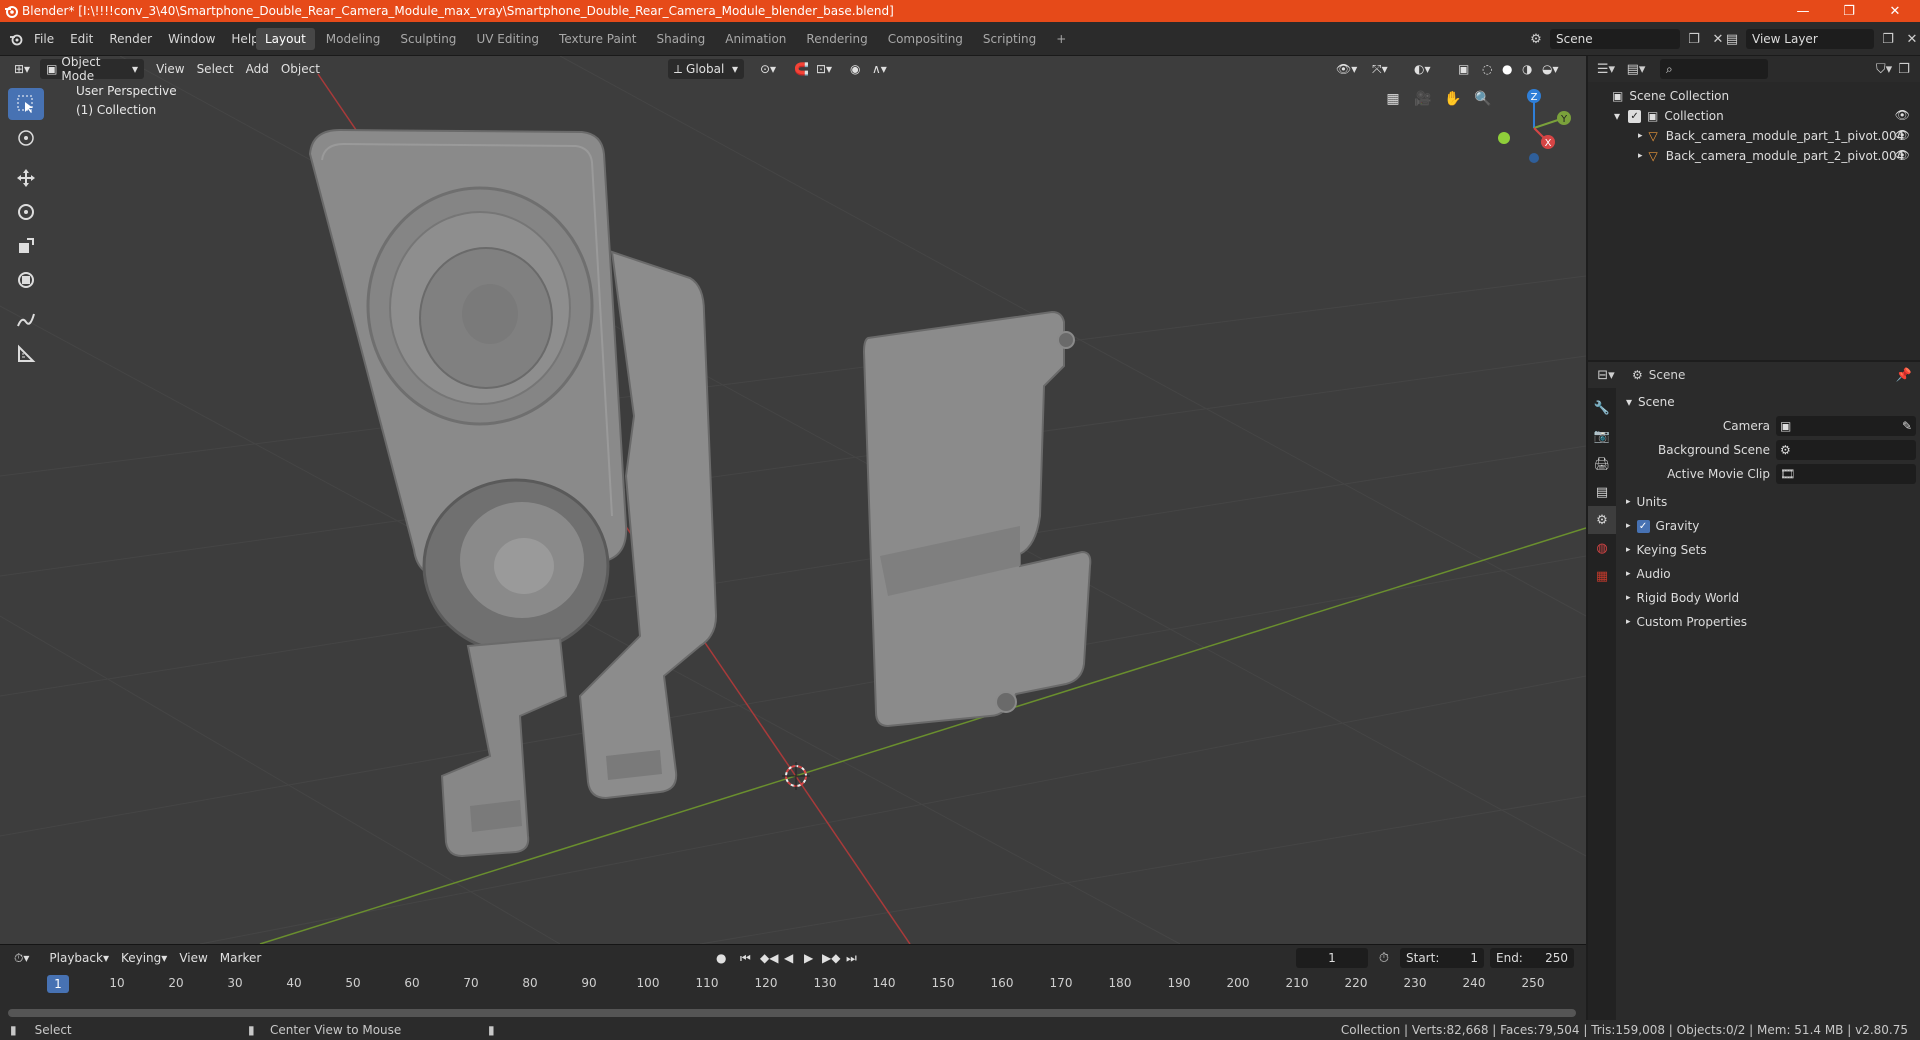  What do you see at coordinates (1615, 39) in the screenshot?
I see `scene-selector: Scene` at bounding box center [1615, 39].